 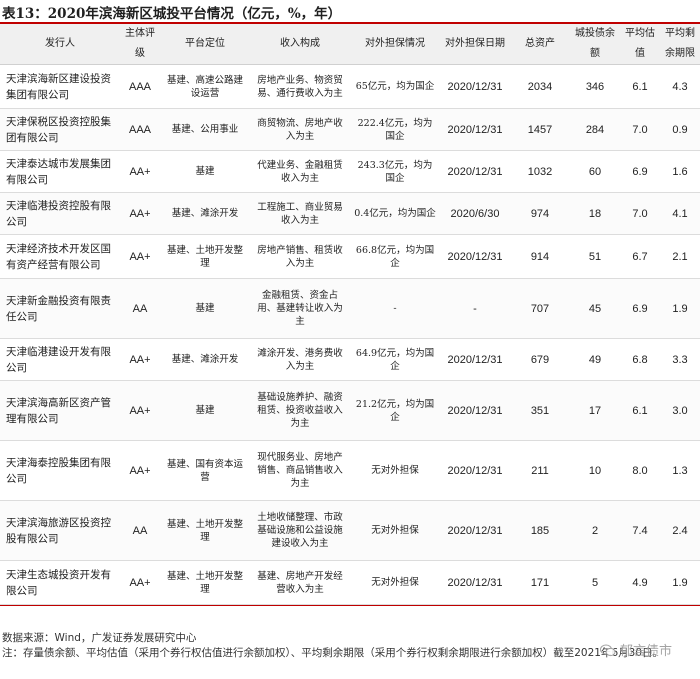 What do you see at coordinates (595, 171) in the screenshot?
I see `bond-balance-cell: 60` at bounding box center [595, 171].